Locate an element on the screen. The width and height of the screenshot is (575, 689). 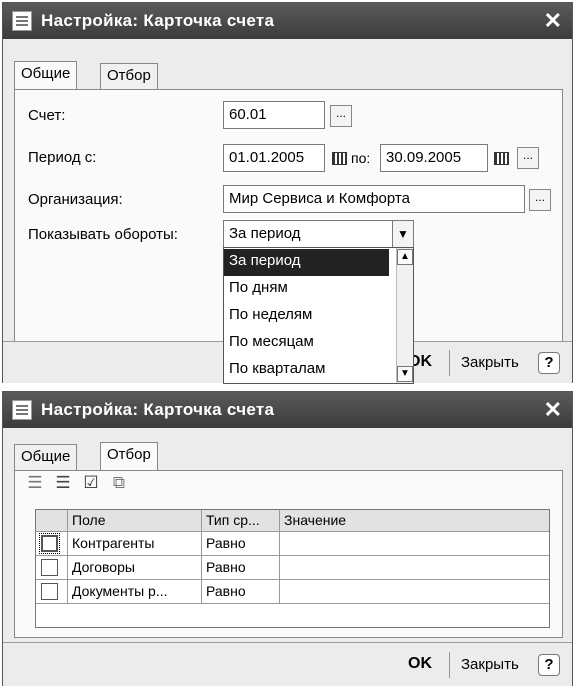
dropdown-option: По кварталам is located at coordinates (306, 370).